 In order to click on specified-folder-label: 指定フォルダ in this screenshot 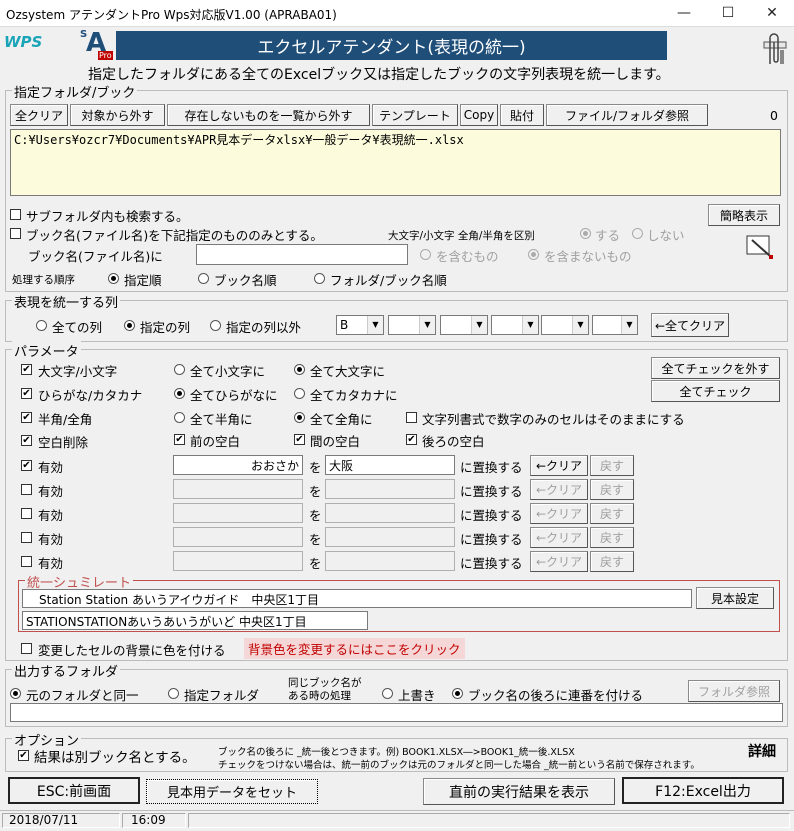, I will do `click(222, 695)`.